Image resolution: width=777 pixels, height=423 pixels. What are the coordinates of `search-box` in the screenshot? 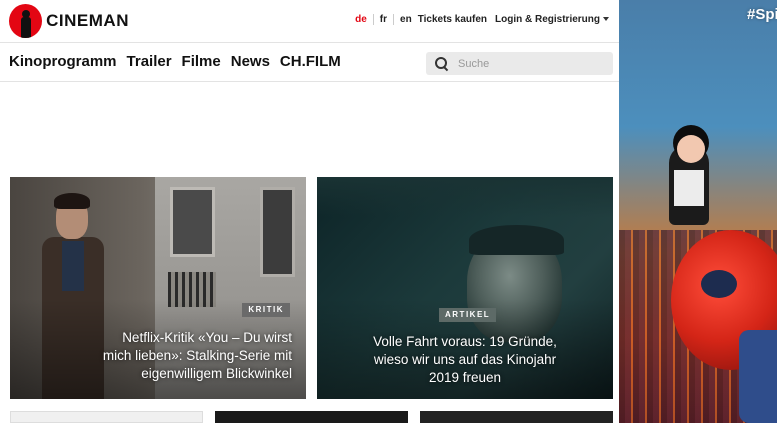 It's located at (519, 63).